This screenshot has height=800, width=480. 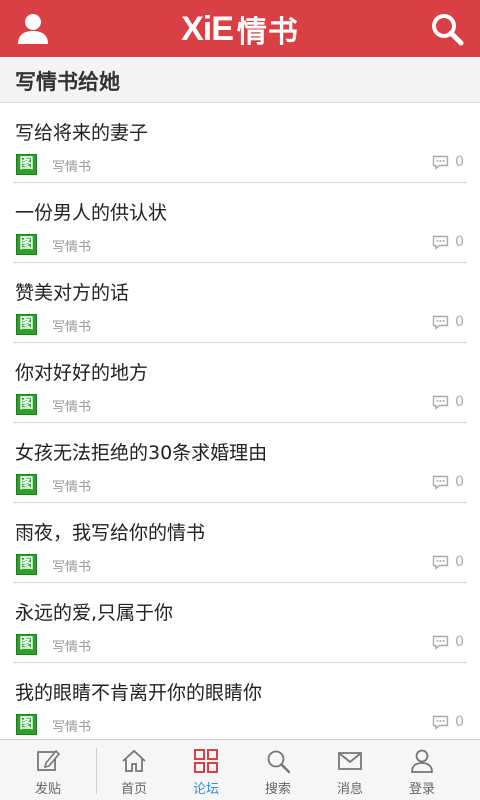 I want to click on app-logo: XiE 情书, so click(x=240, y=29).